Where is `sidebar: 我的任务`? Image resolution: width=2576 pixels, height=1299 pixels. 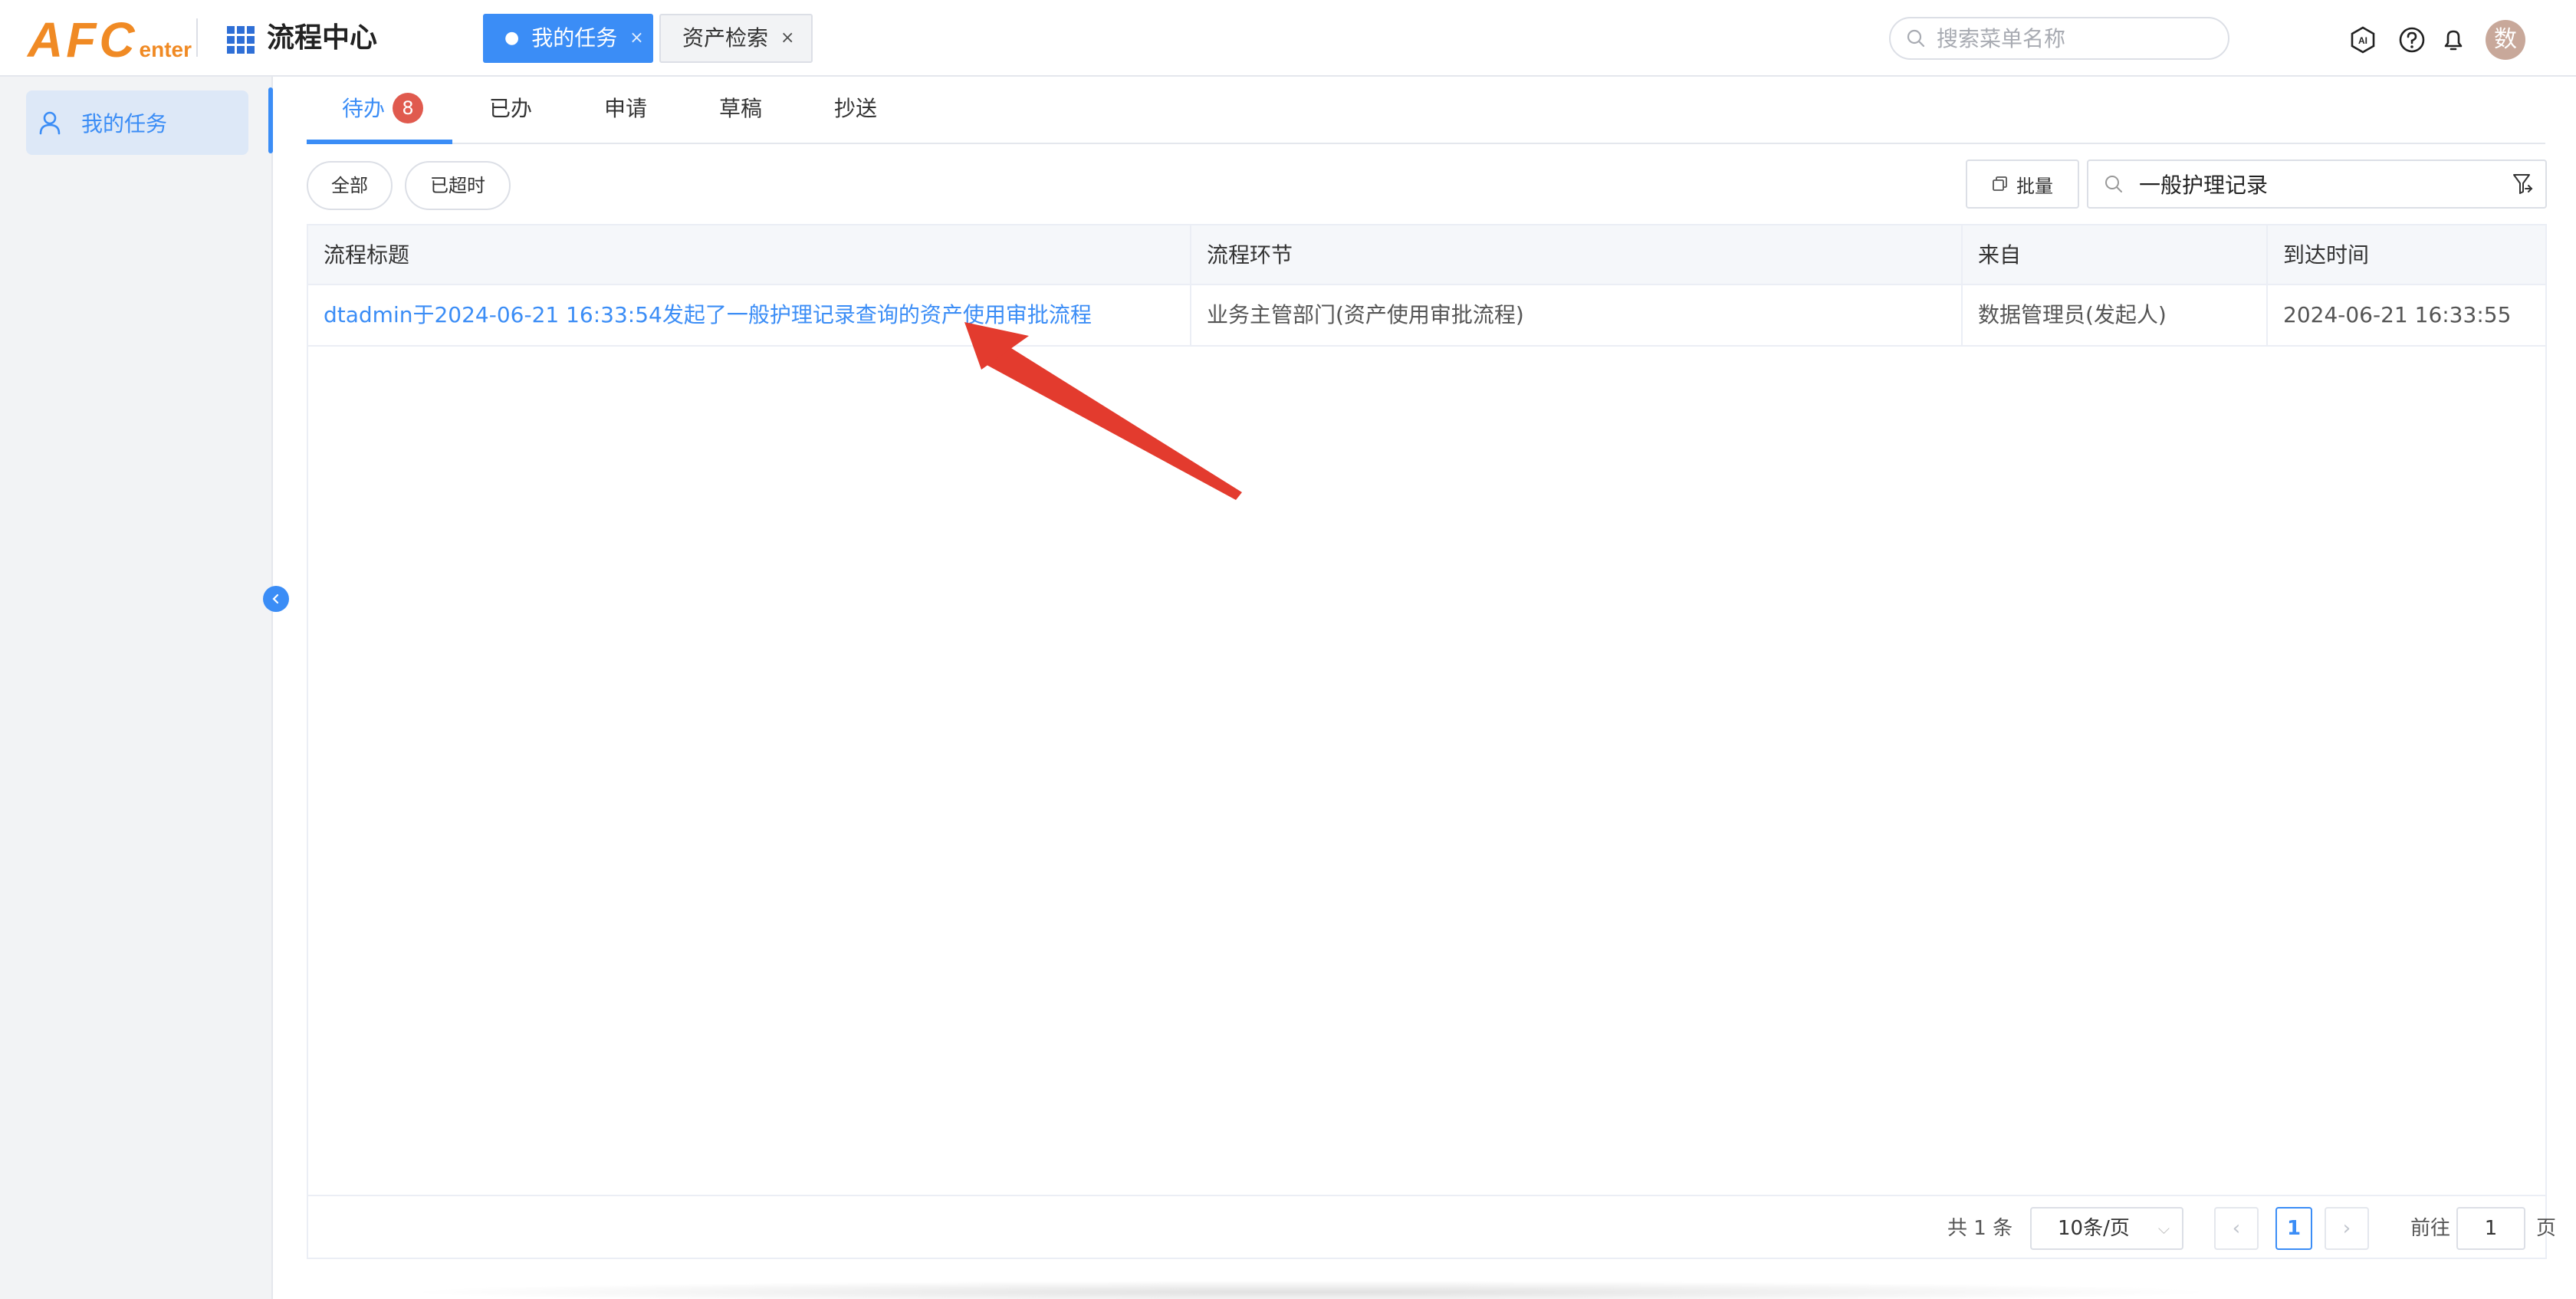 sidebar: 我的任务 is located at coordinates (136, 688).